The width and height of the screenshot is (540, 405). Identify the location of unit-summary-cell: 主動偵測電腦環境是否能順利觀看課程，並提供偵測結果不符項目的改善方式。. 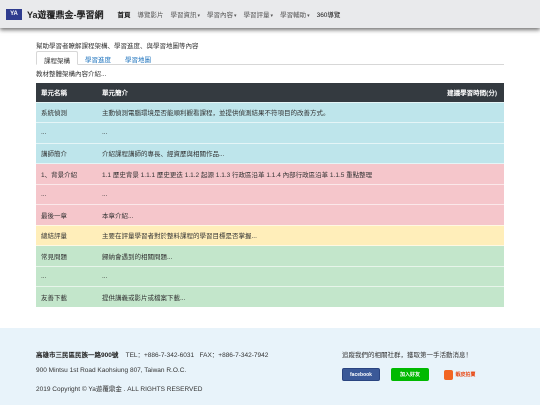
(264, 112).